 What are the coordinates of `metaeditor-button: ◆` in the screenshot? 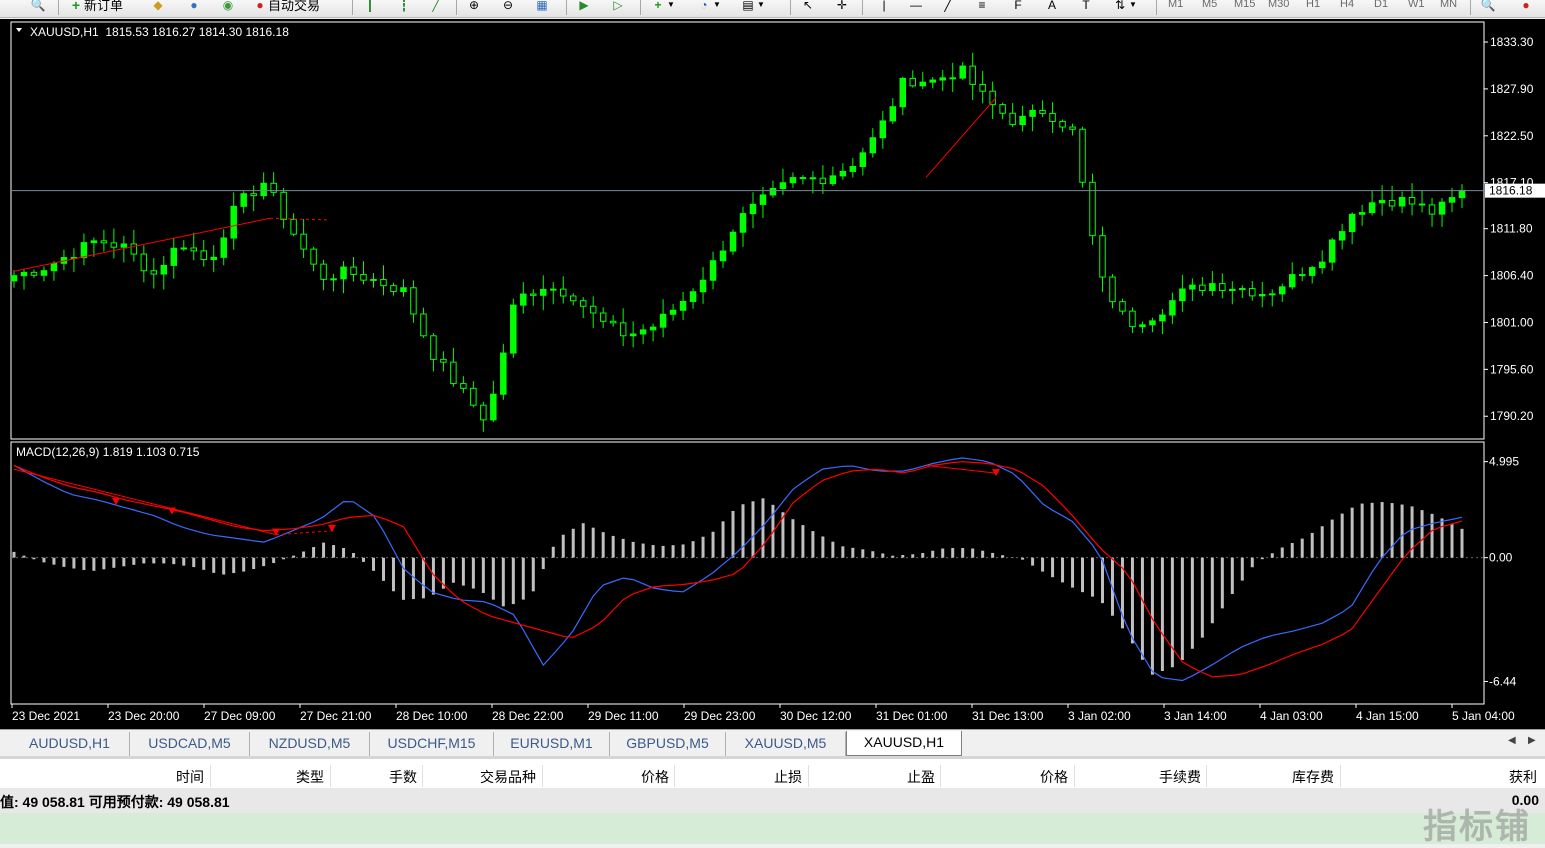 It's located at (158, 8).